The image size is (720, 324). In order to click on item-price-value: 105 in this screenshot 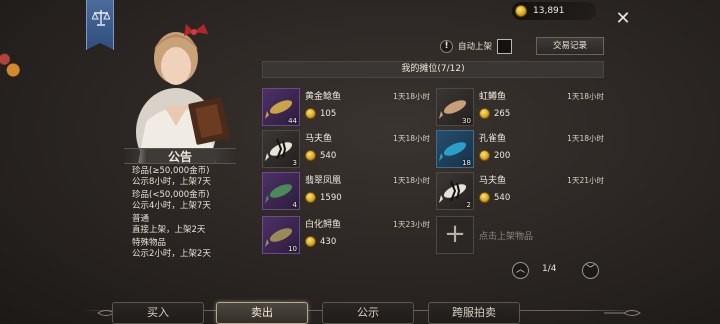, I will do `click(328, 113)`.